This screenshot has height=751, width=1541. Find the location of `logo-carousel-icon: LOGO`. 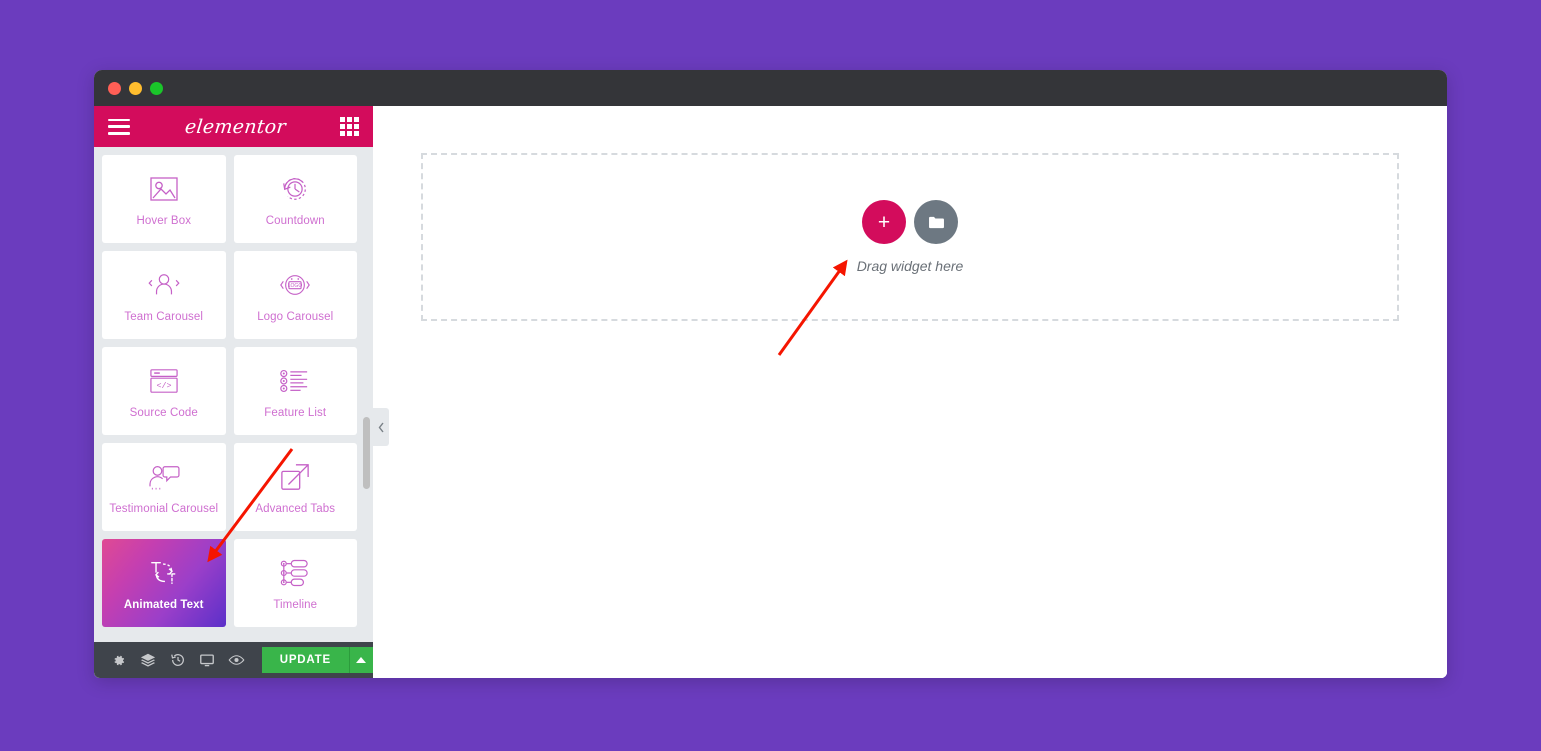

logo-carousel-icon: LOGO is located at coordinates (295, 285).